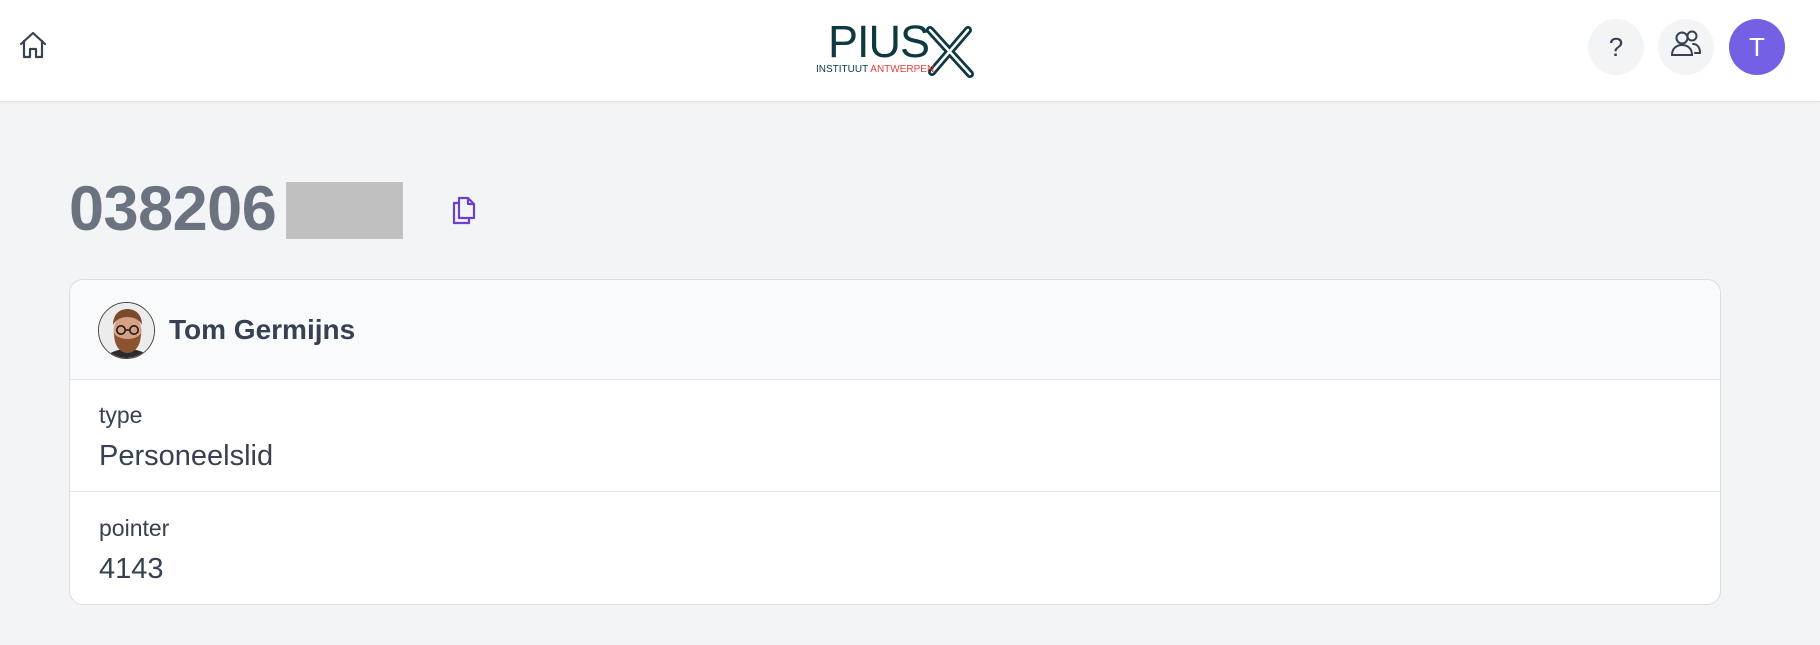 This screenshot has height=645, width=1820. What do you see at coordinates (902, 69) in the screenshot?
I see `logo-sub-antwerpen: ANTWERPEN` at bounding box center [902, 69].